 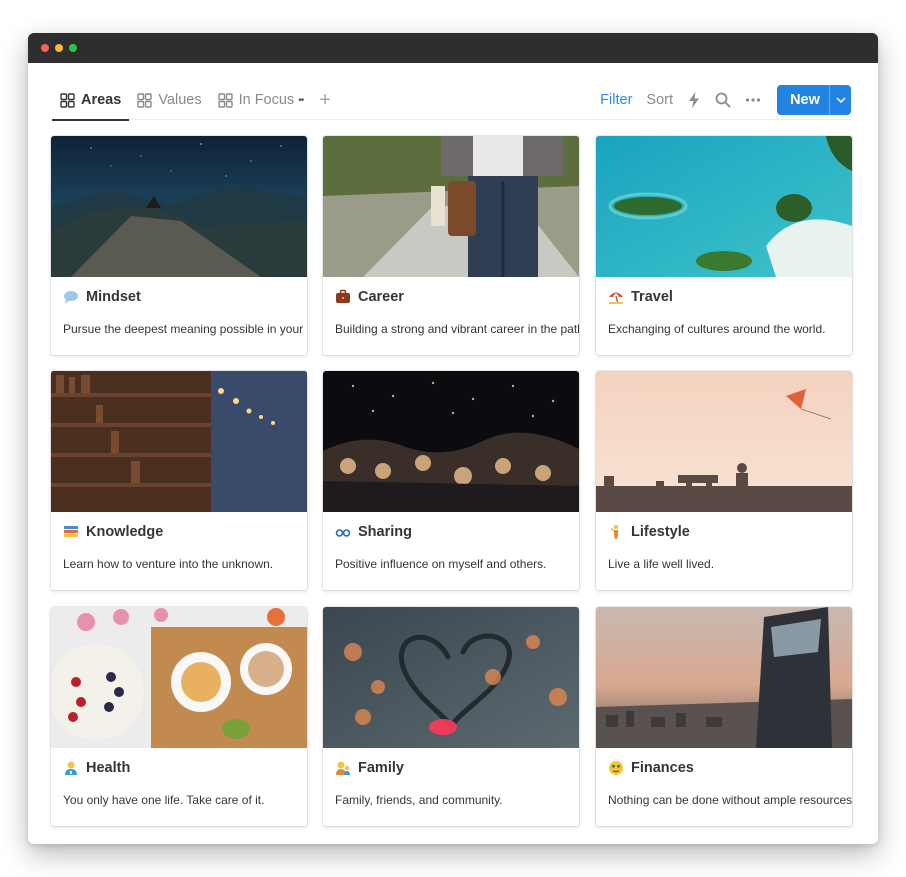 I want to click on window-titlebar, so click(x=453, y=48).